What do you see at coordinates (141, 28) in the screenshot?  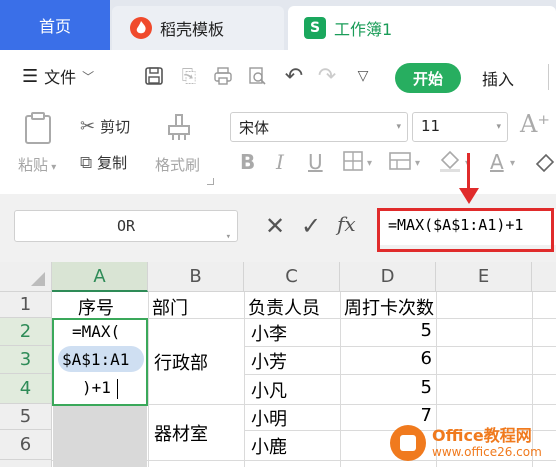 I see `daoke-logo-icon` at bounding box center [141, 28].